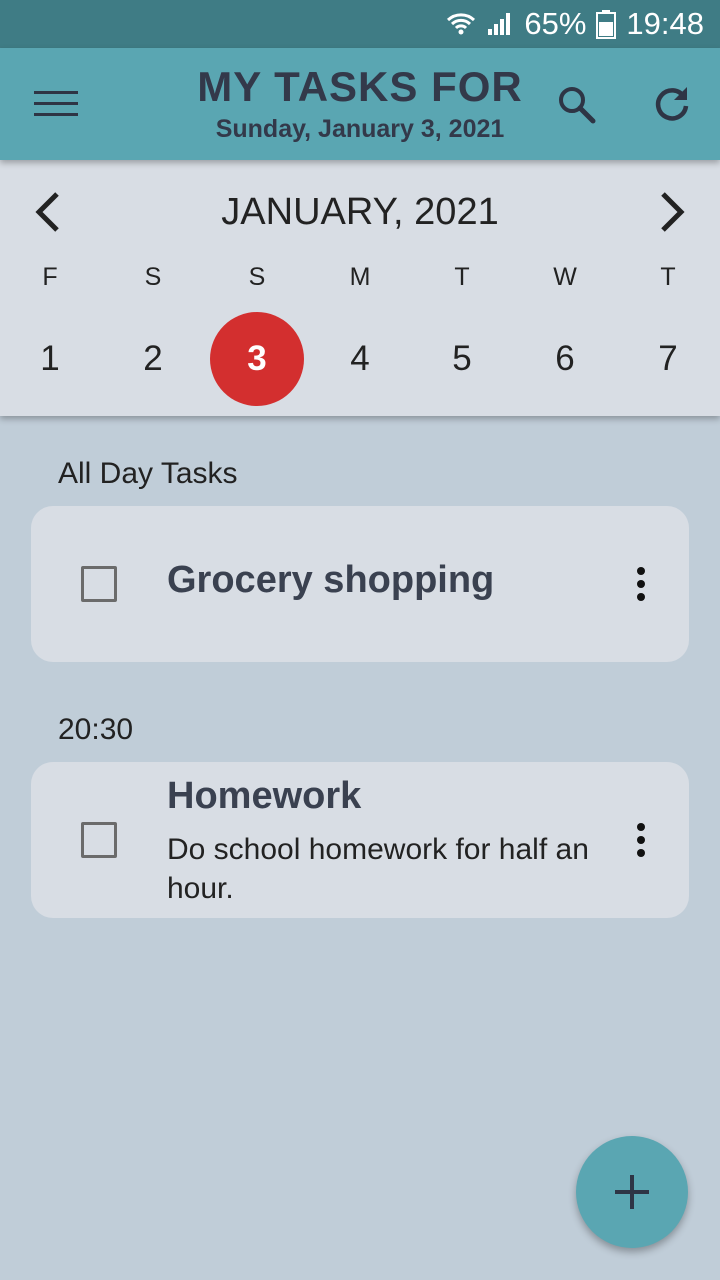 This screenshot has width=720, height=1280. I want to click on section-label-time: 20:30, so click(96, 729).